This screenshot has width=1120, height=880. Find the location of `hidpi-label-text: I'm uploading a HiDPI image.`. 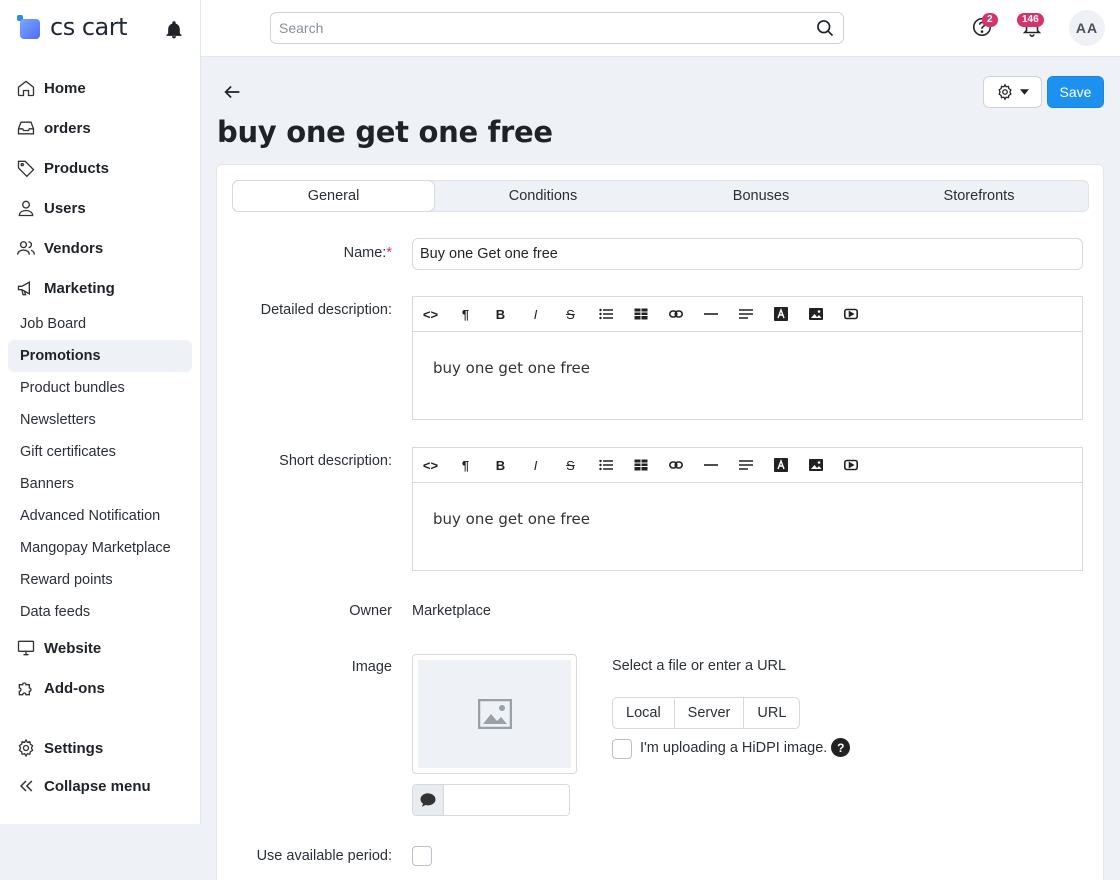

hidpi-label-text: I'm uploading a HiDPI image. is located at coordinates (734, 747).